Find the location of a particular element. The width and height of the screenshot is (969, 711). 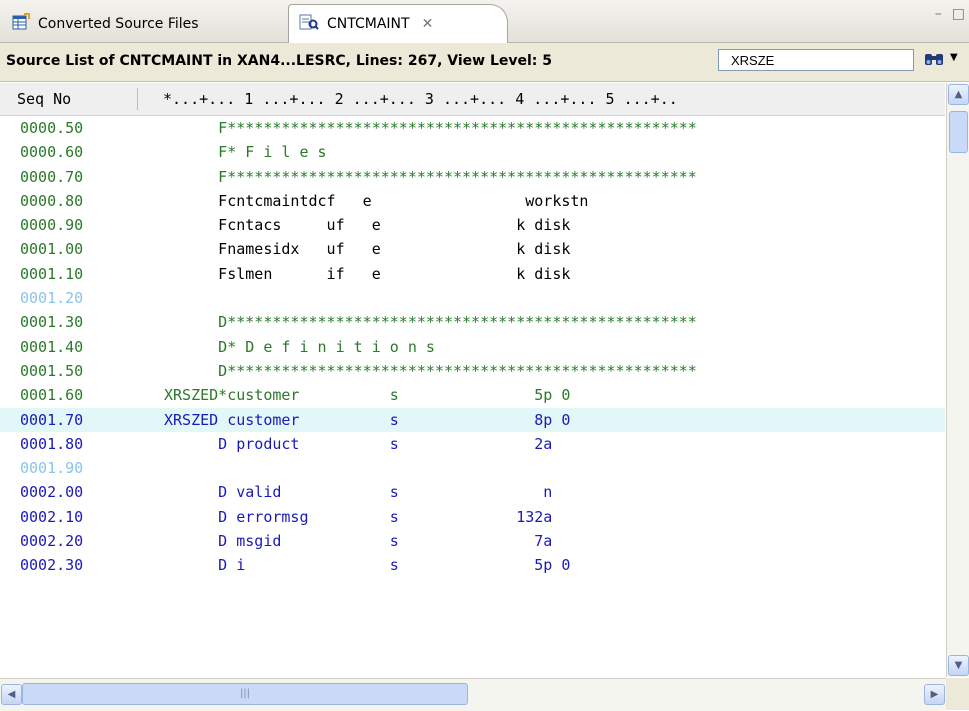

source-code: XRSZED*customer s 5p 0 is located at coordinates (367, 395).